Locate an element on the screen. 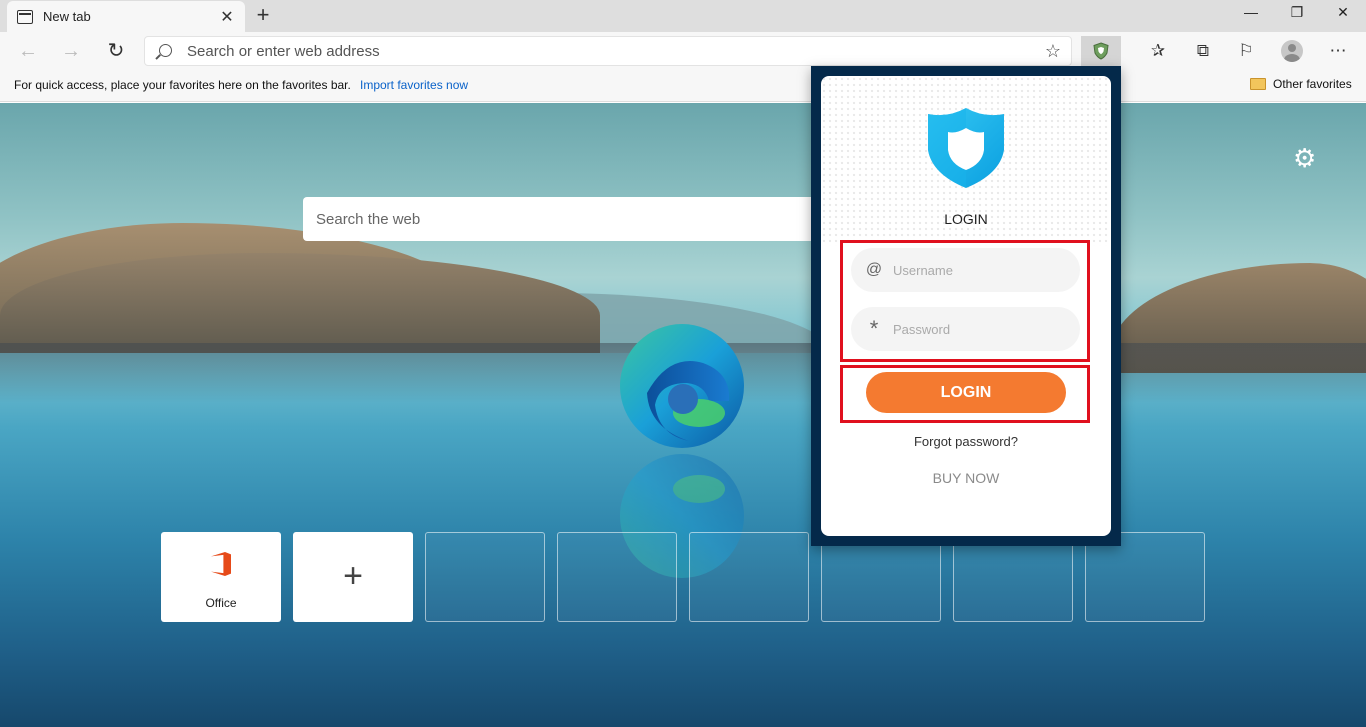 The width and height of the screenshot is (1366, 727). forgot-password-link: Forgot password? is located at coordinates (966, 441).